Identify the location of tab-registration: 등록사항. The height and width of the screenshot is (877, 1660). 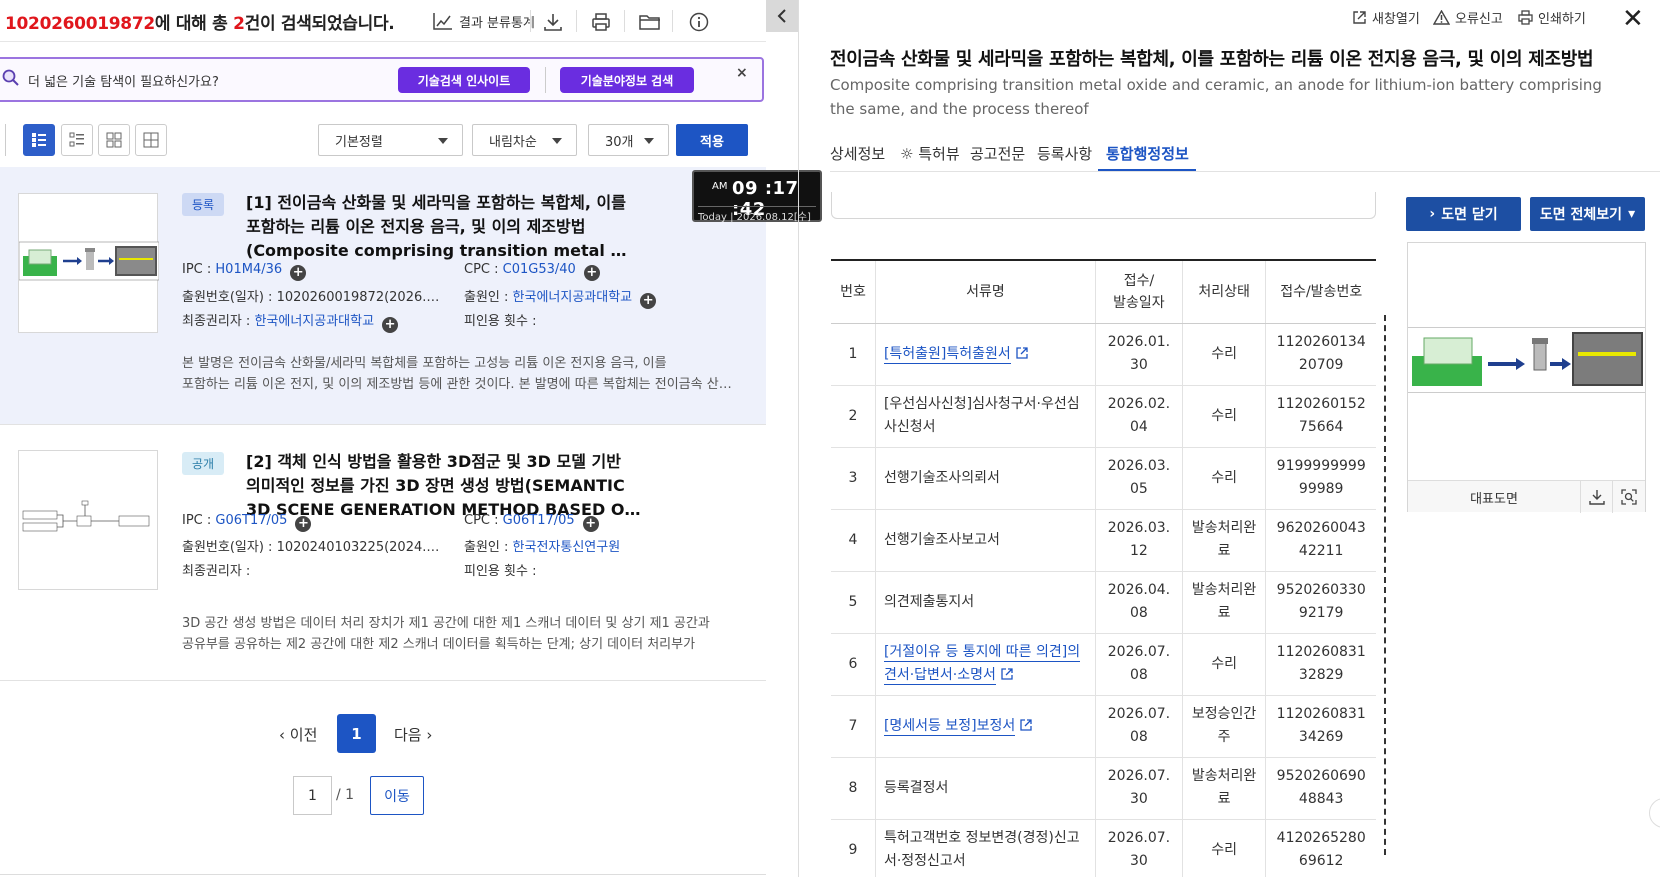
(1064, 153).